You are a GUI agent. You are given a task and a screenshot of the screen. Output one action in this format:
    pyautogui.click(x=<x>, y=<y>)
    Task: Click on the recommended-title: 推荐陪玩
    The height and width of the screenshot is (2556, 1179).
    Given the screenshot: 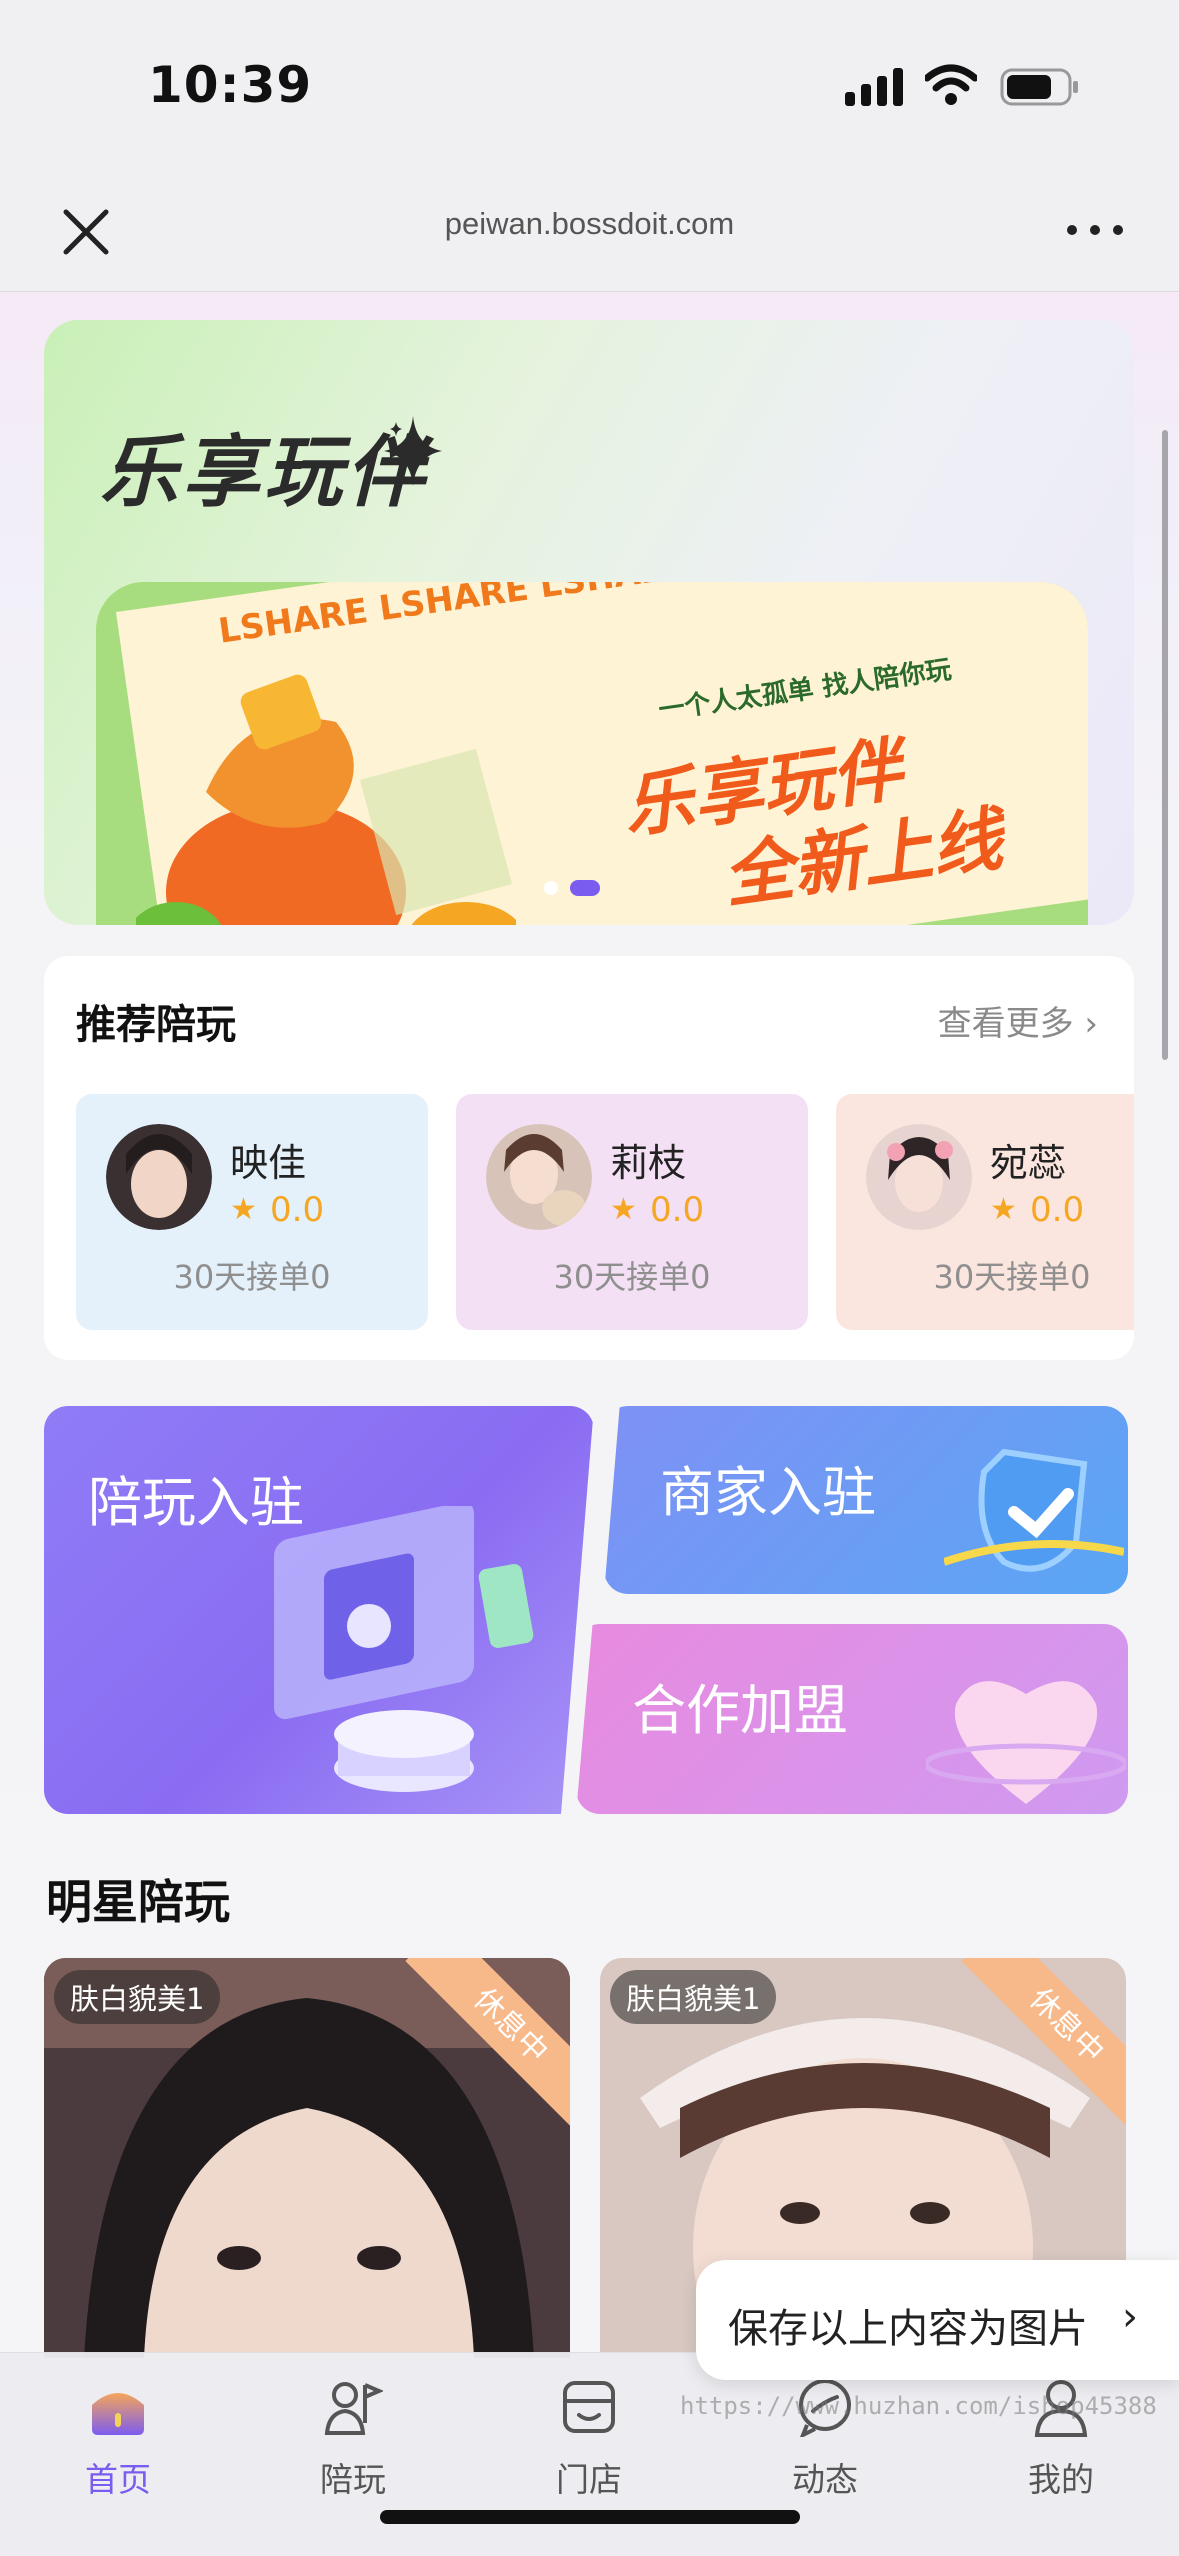 What is the action you would take?
    pyautogui.click(x=156, y=1025)
    